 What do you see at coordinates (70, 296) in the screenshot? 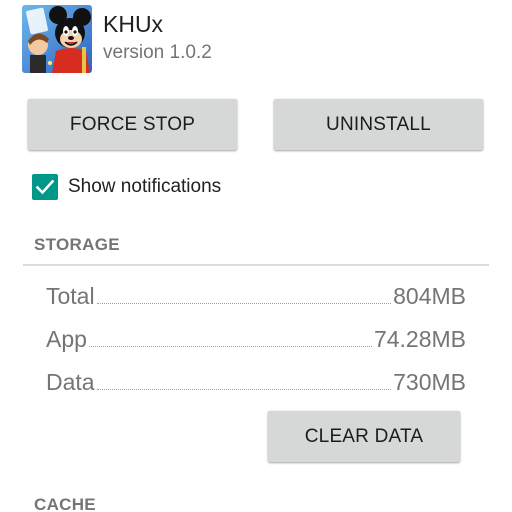
I see `storage-row-label: Total` at bounding box center [70, 296].